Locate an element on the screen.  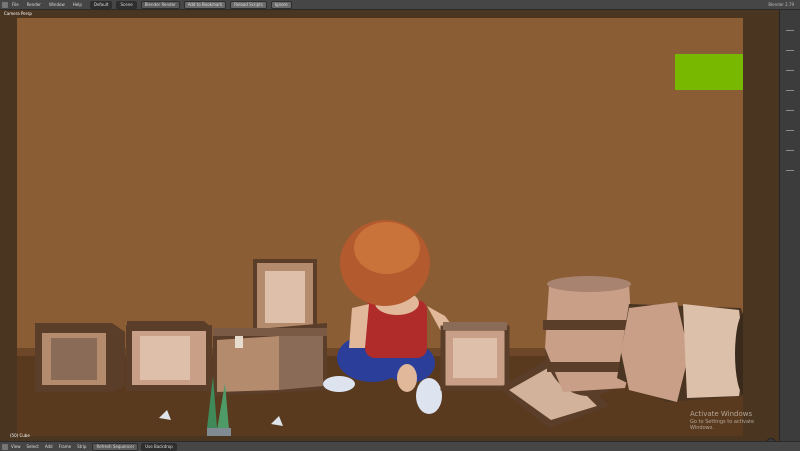
green-screen is located at coordinates (709, 72).